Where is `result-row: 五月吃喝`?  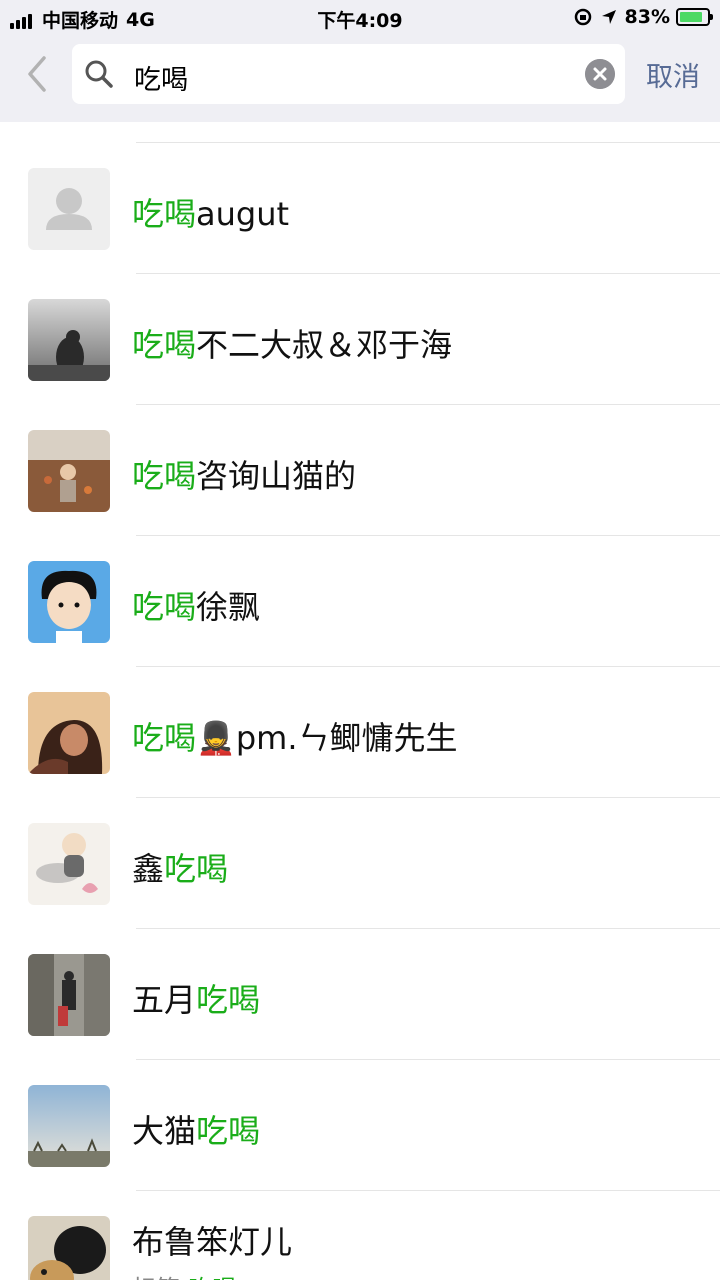 result-row: 五月吃喝 is located at coordinates (360, 994).